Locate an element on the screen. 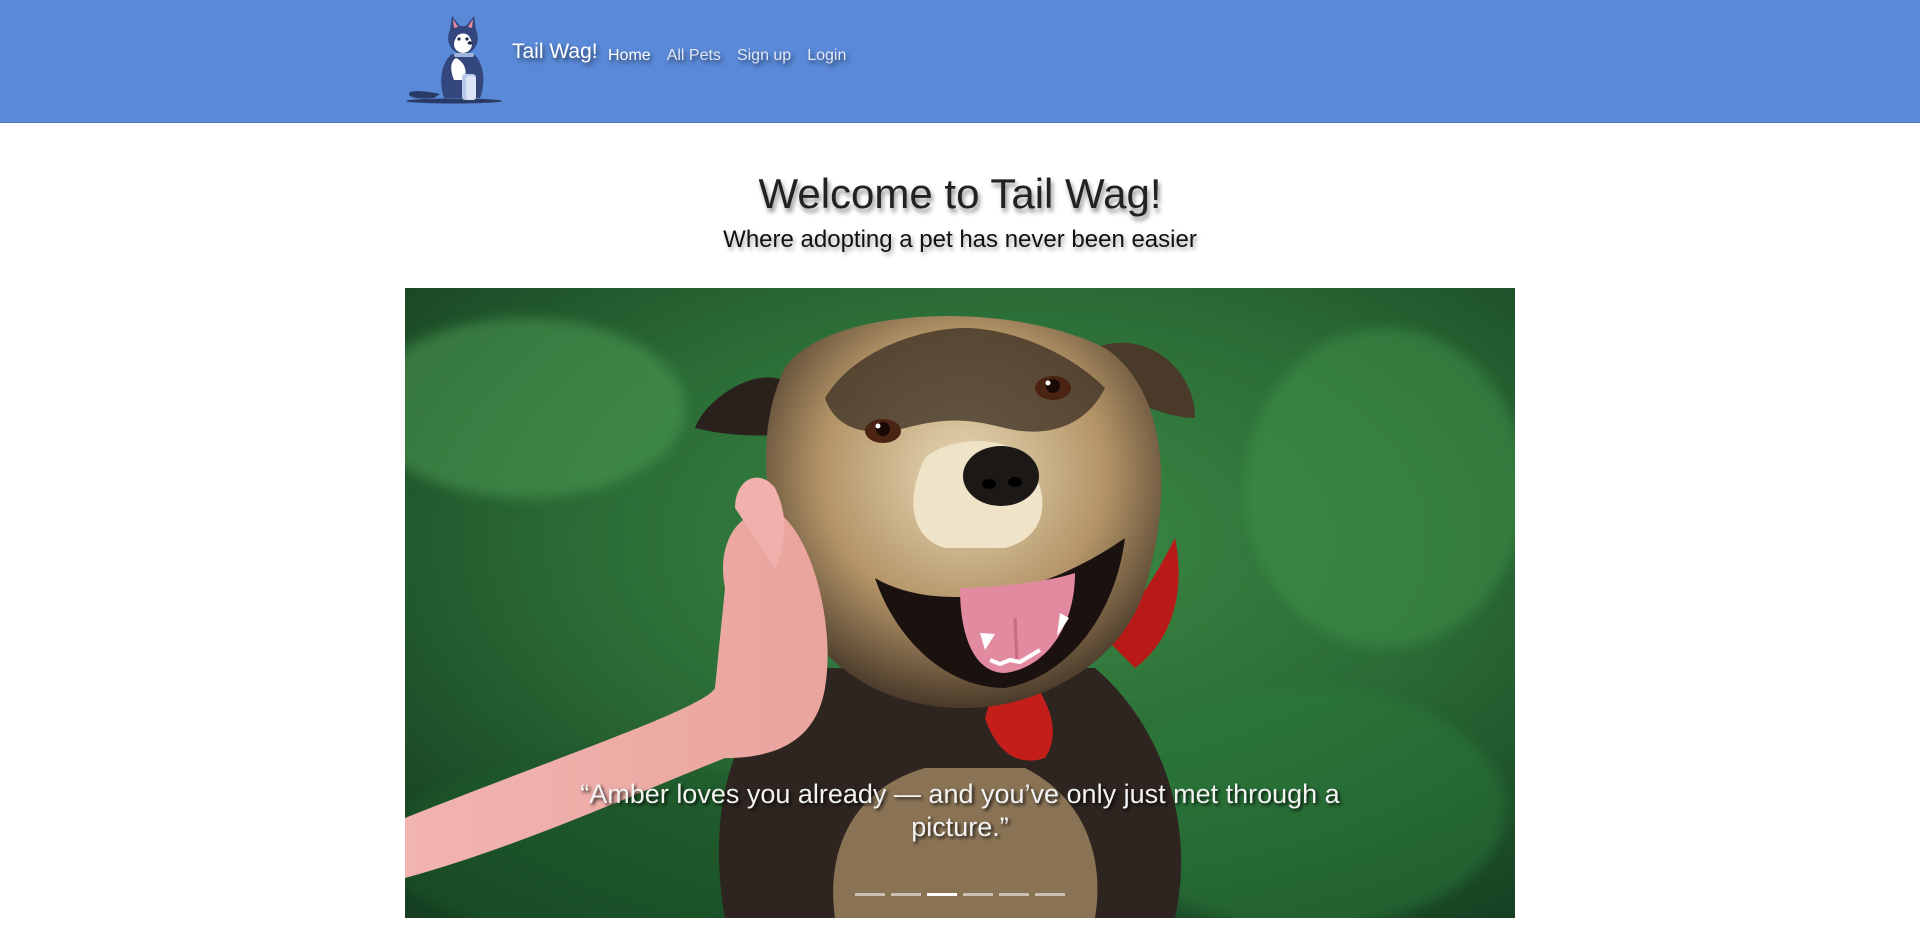  nav-link-sign-up: Sign up is located at coordinates (764, 56).